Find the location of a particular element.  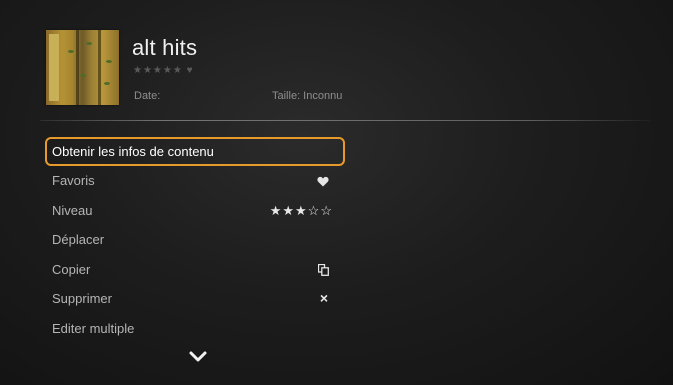

heart-icon is located at coordinates (295, 181).